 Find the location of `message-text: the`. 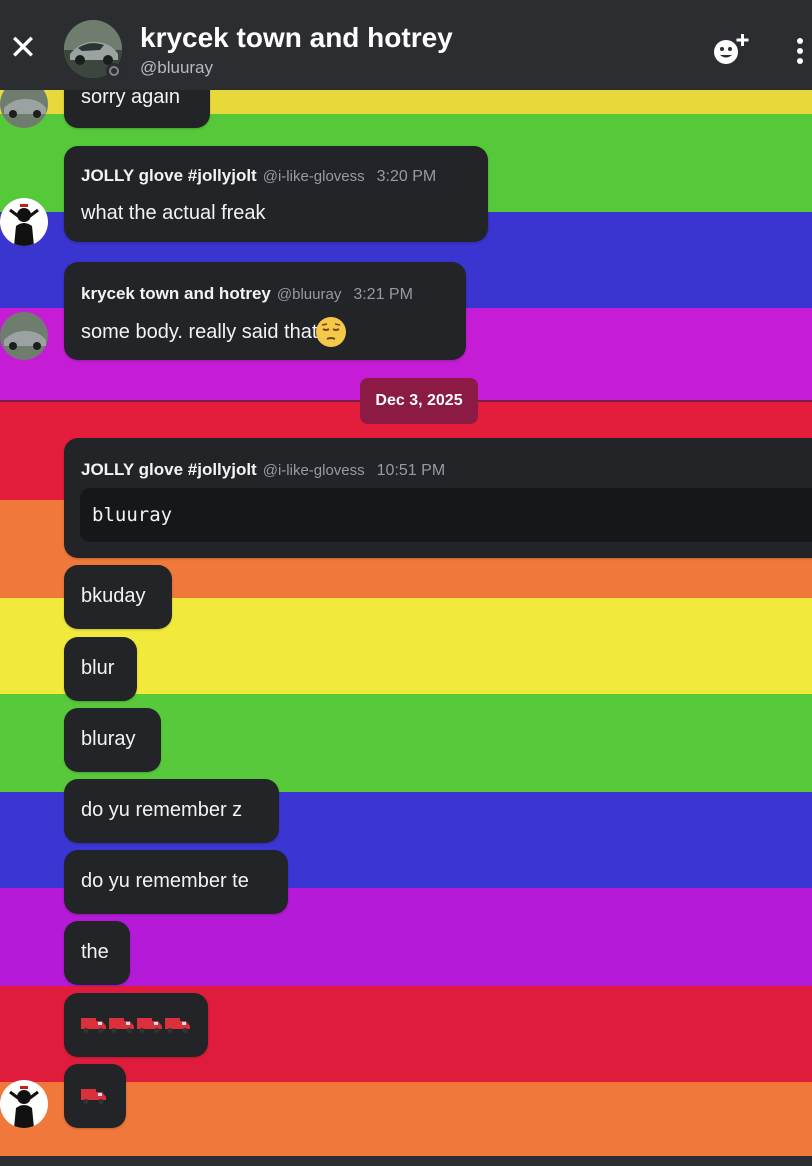

message-text: the is located at coordinates (95, 952).